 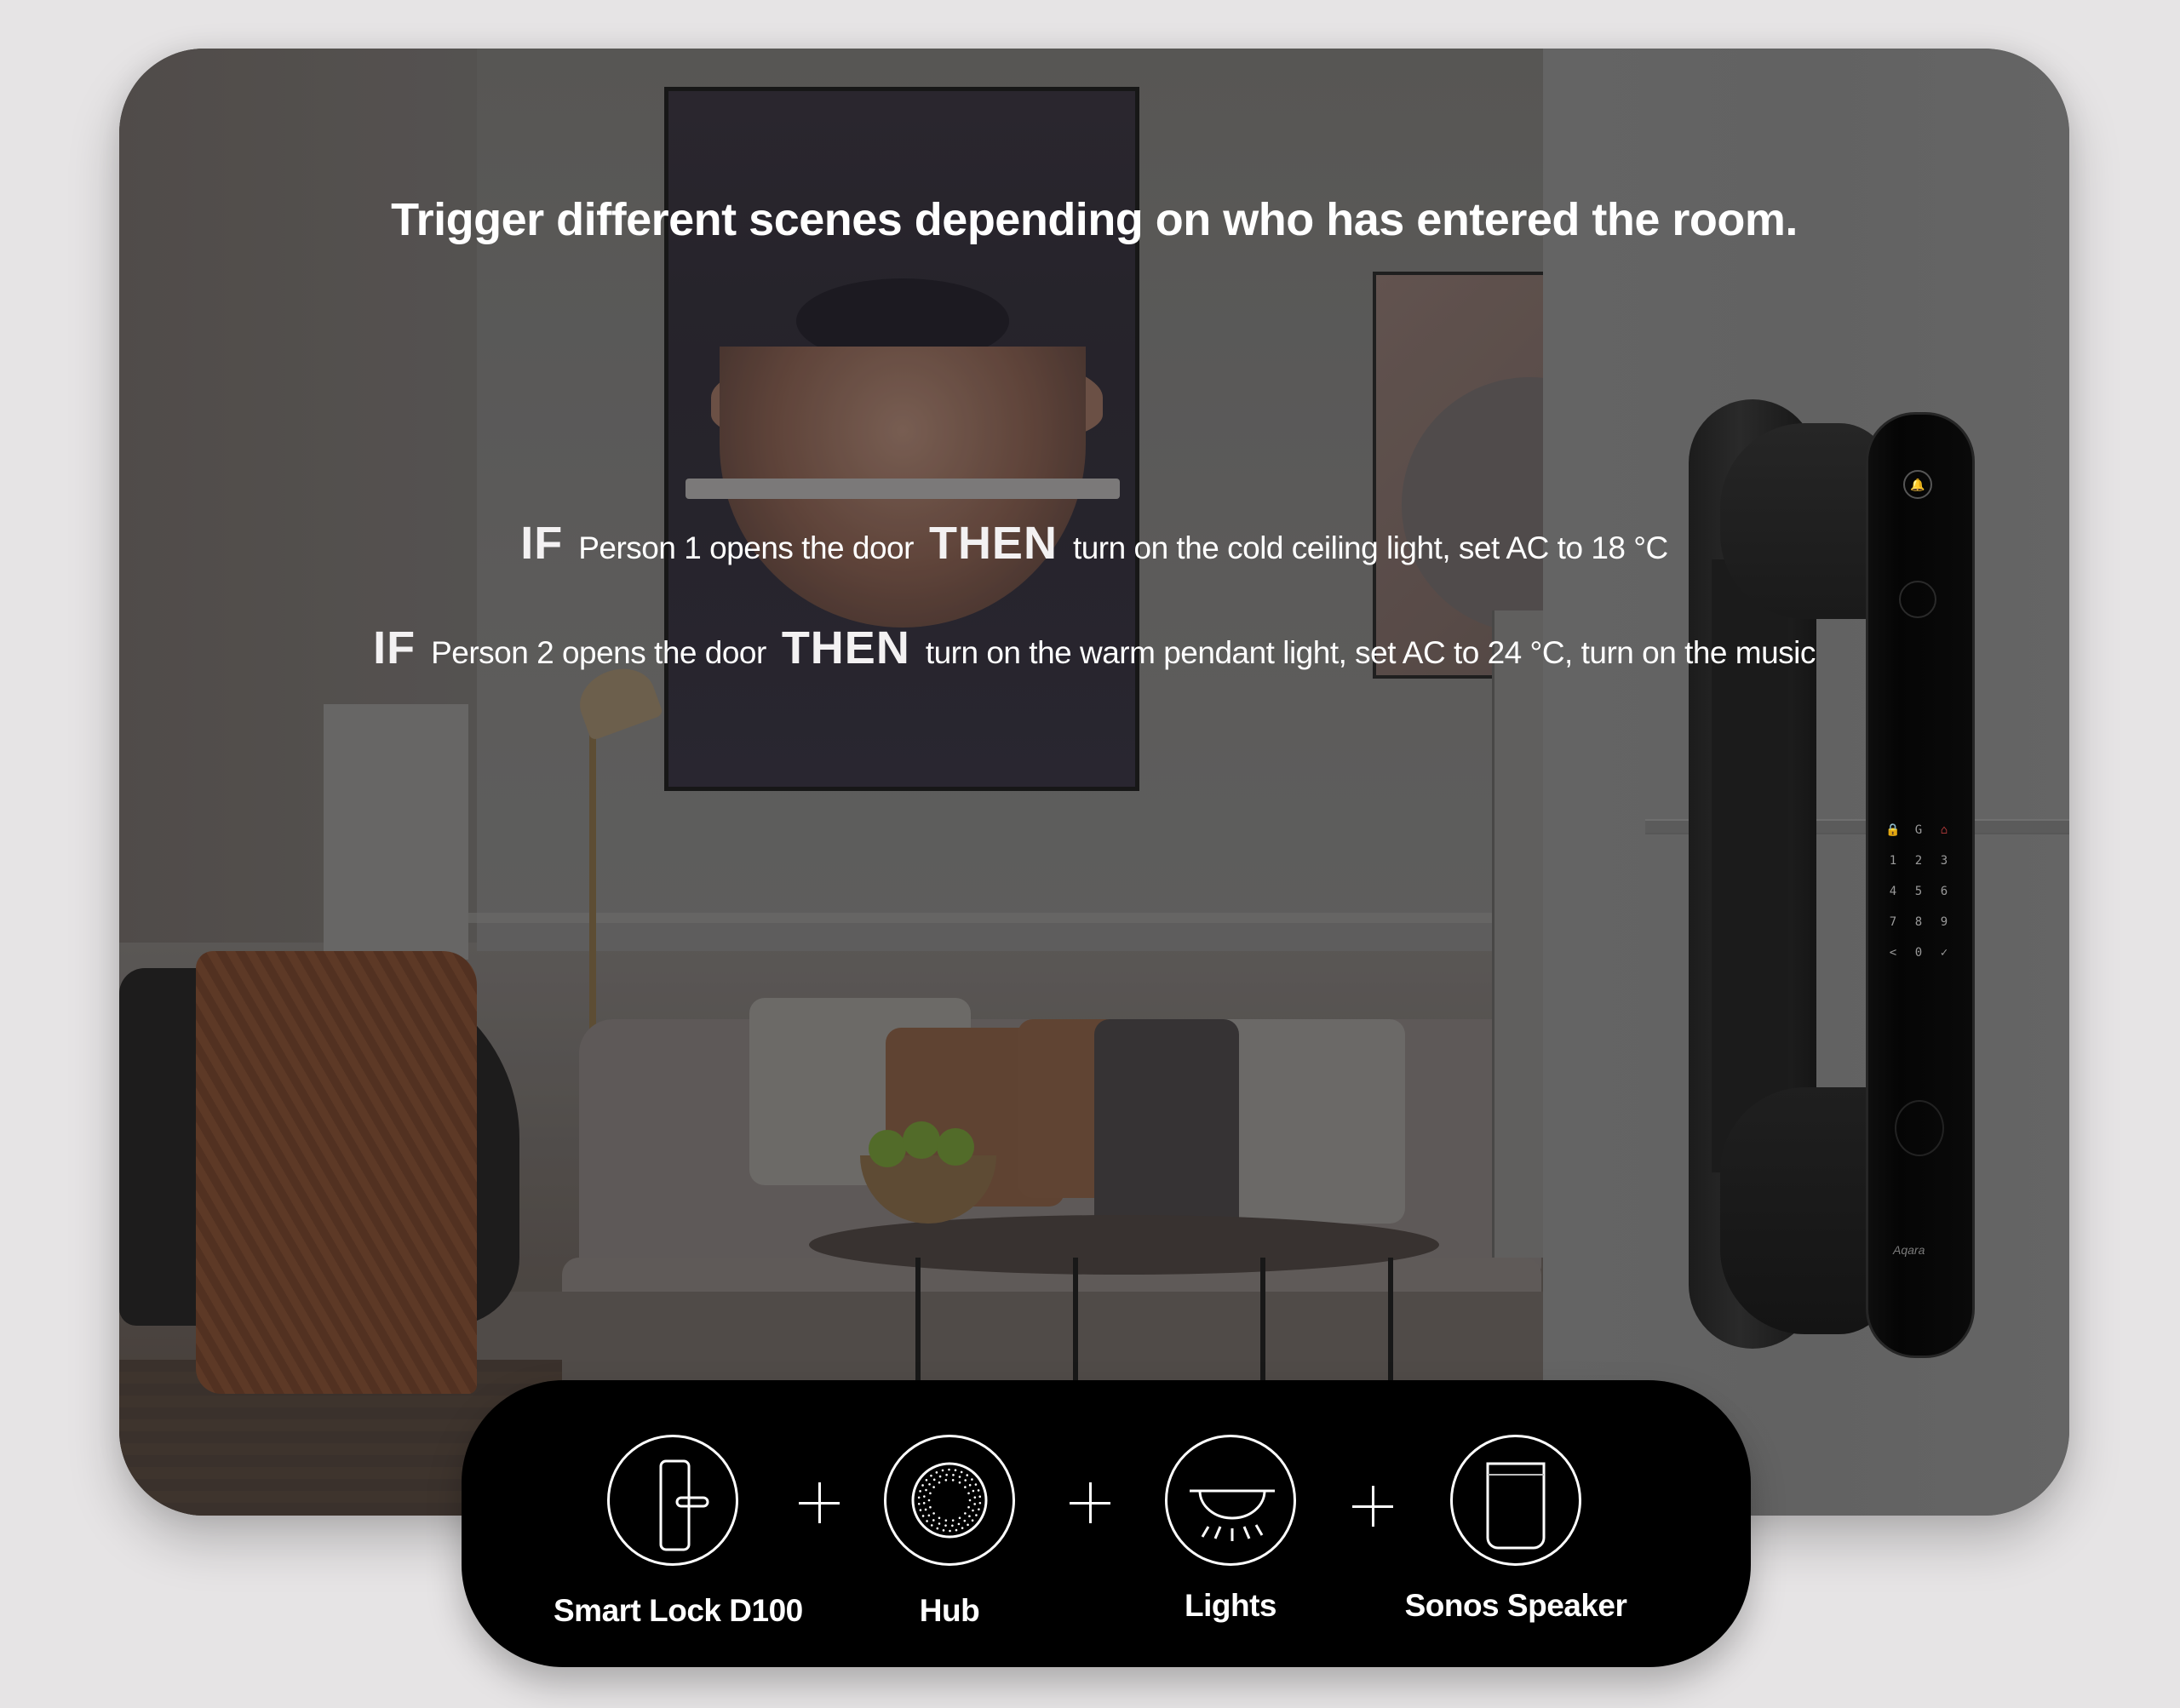 What do you see at coordinates (1944, 922) in the screenshot?
I see `keypad-key: 9` at bounding box center [1944, 922].